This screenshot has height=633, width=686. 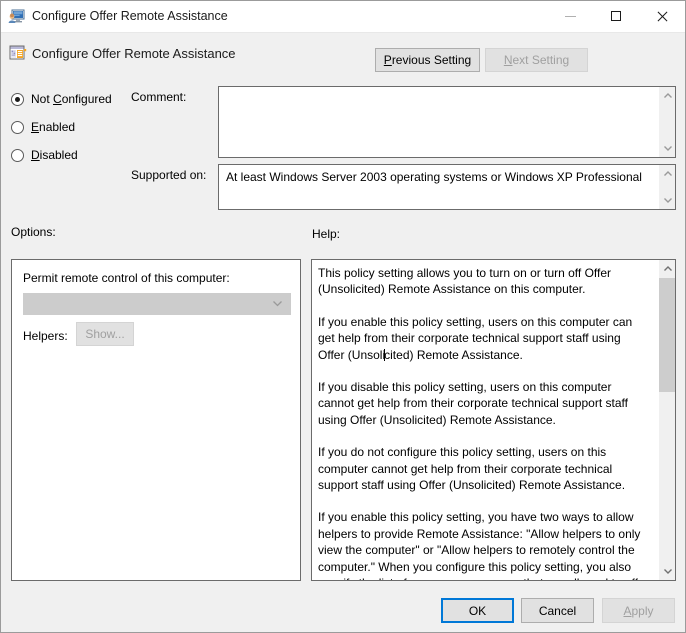 What do you see at coordinates (53, 127) in the screenshot?
I see `radio-enabled-label: Enabled` at bounding box center [53, 127].